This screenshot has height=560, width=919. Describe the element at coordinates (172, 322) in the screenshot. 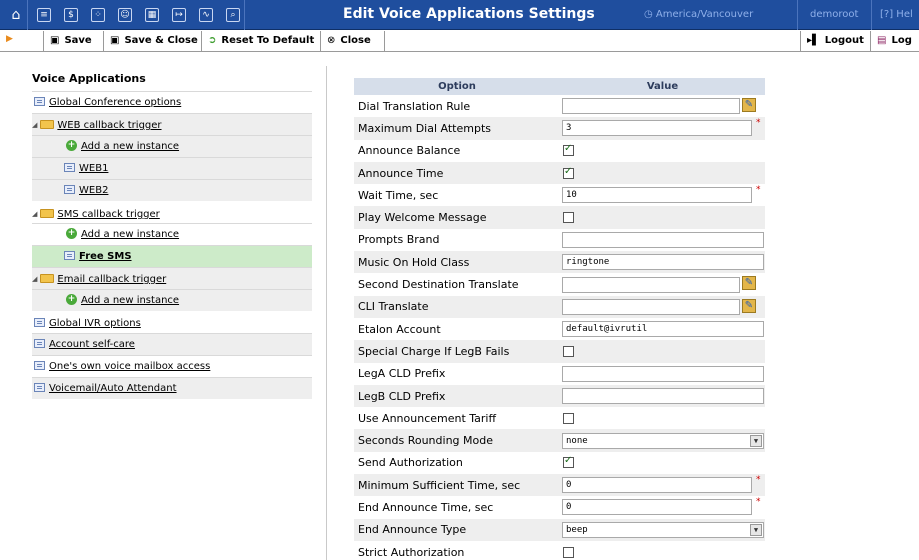

I see `tree-item-global-ivr: Global IVR options` at that location.